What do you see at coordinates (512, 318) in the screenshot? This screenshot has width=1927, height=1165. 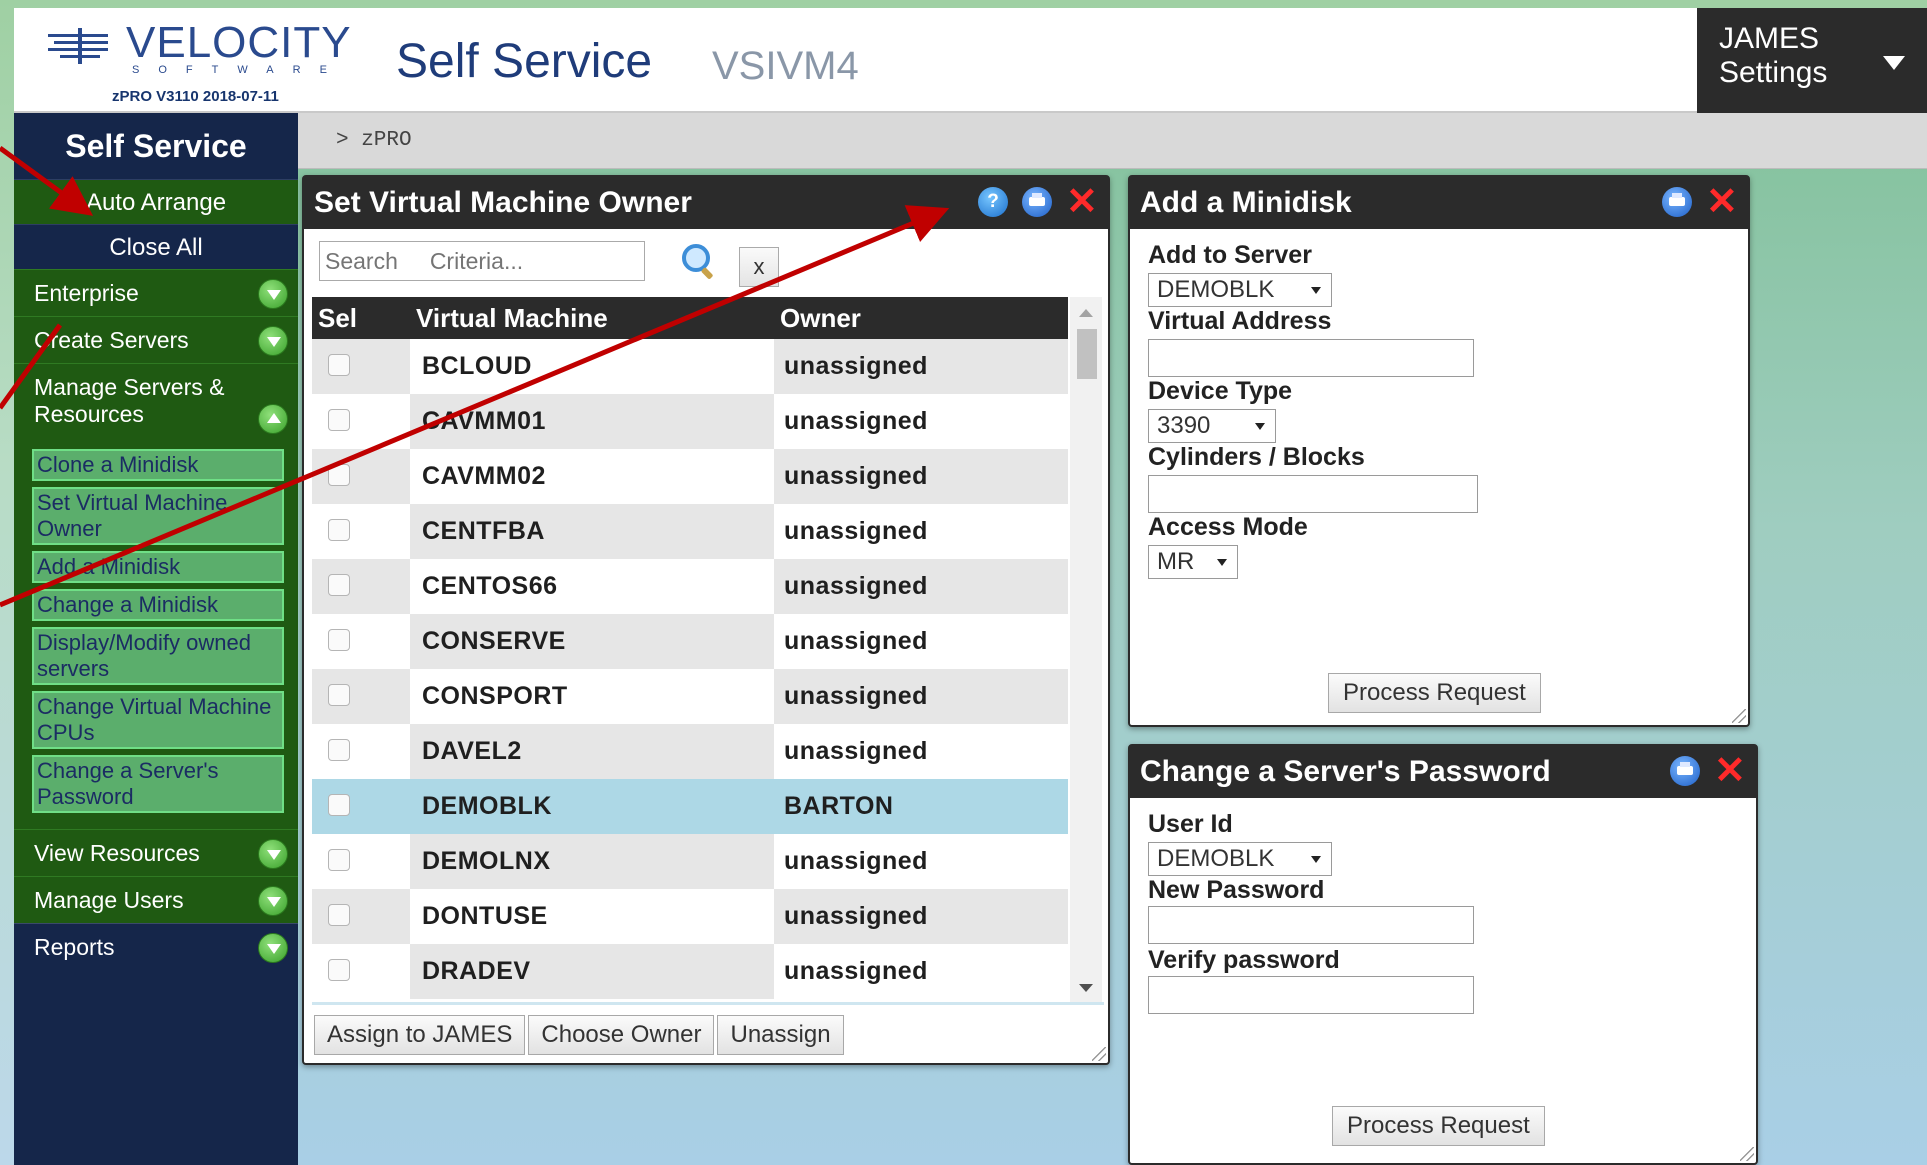 I see `column-header-vm: Virtual Machine` at bounding box center [512, 318].